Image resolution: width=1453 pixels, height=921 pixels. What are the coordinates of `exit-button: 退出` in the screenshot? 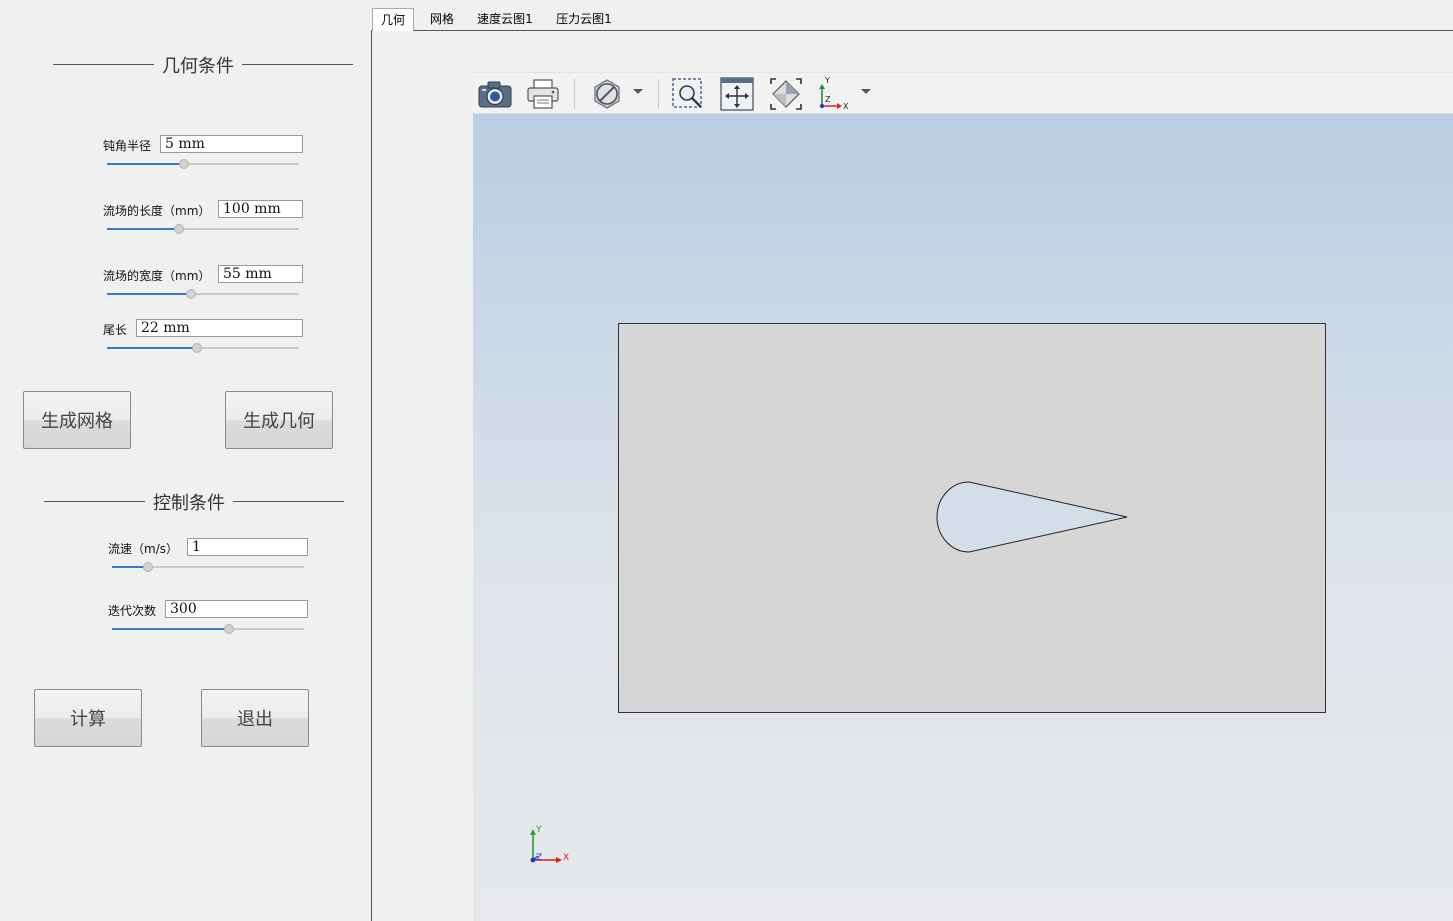 It's located at (255, 718).